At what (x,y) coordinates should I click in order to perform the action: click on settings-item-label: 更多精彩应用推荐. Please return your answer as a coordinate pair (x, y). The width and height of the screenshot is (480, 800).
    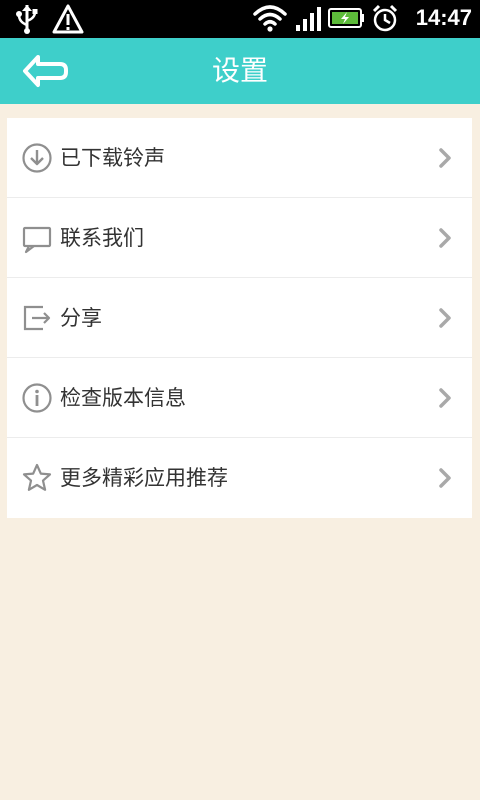
    Looking at the image, I should click on (144, 478).